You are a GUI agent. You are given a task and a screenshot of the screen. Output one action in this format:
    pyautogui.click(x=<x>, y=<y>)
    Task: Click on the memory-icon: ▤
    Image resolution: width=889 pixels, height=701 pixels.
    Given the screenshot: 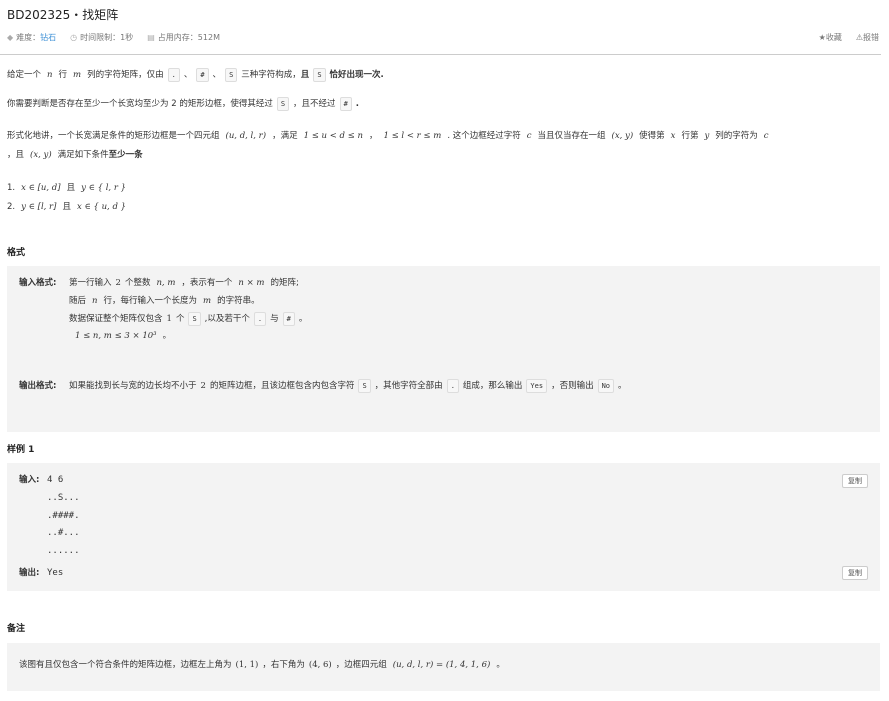 What is the action you would take?
    pyautogui.click(x=151, y=37)
    